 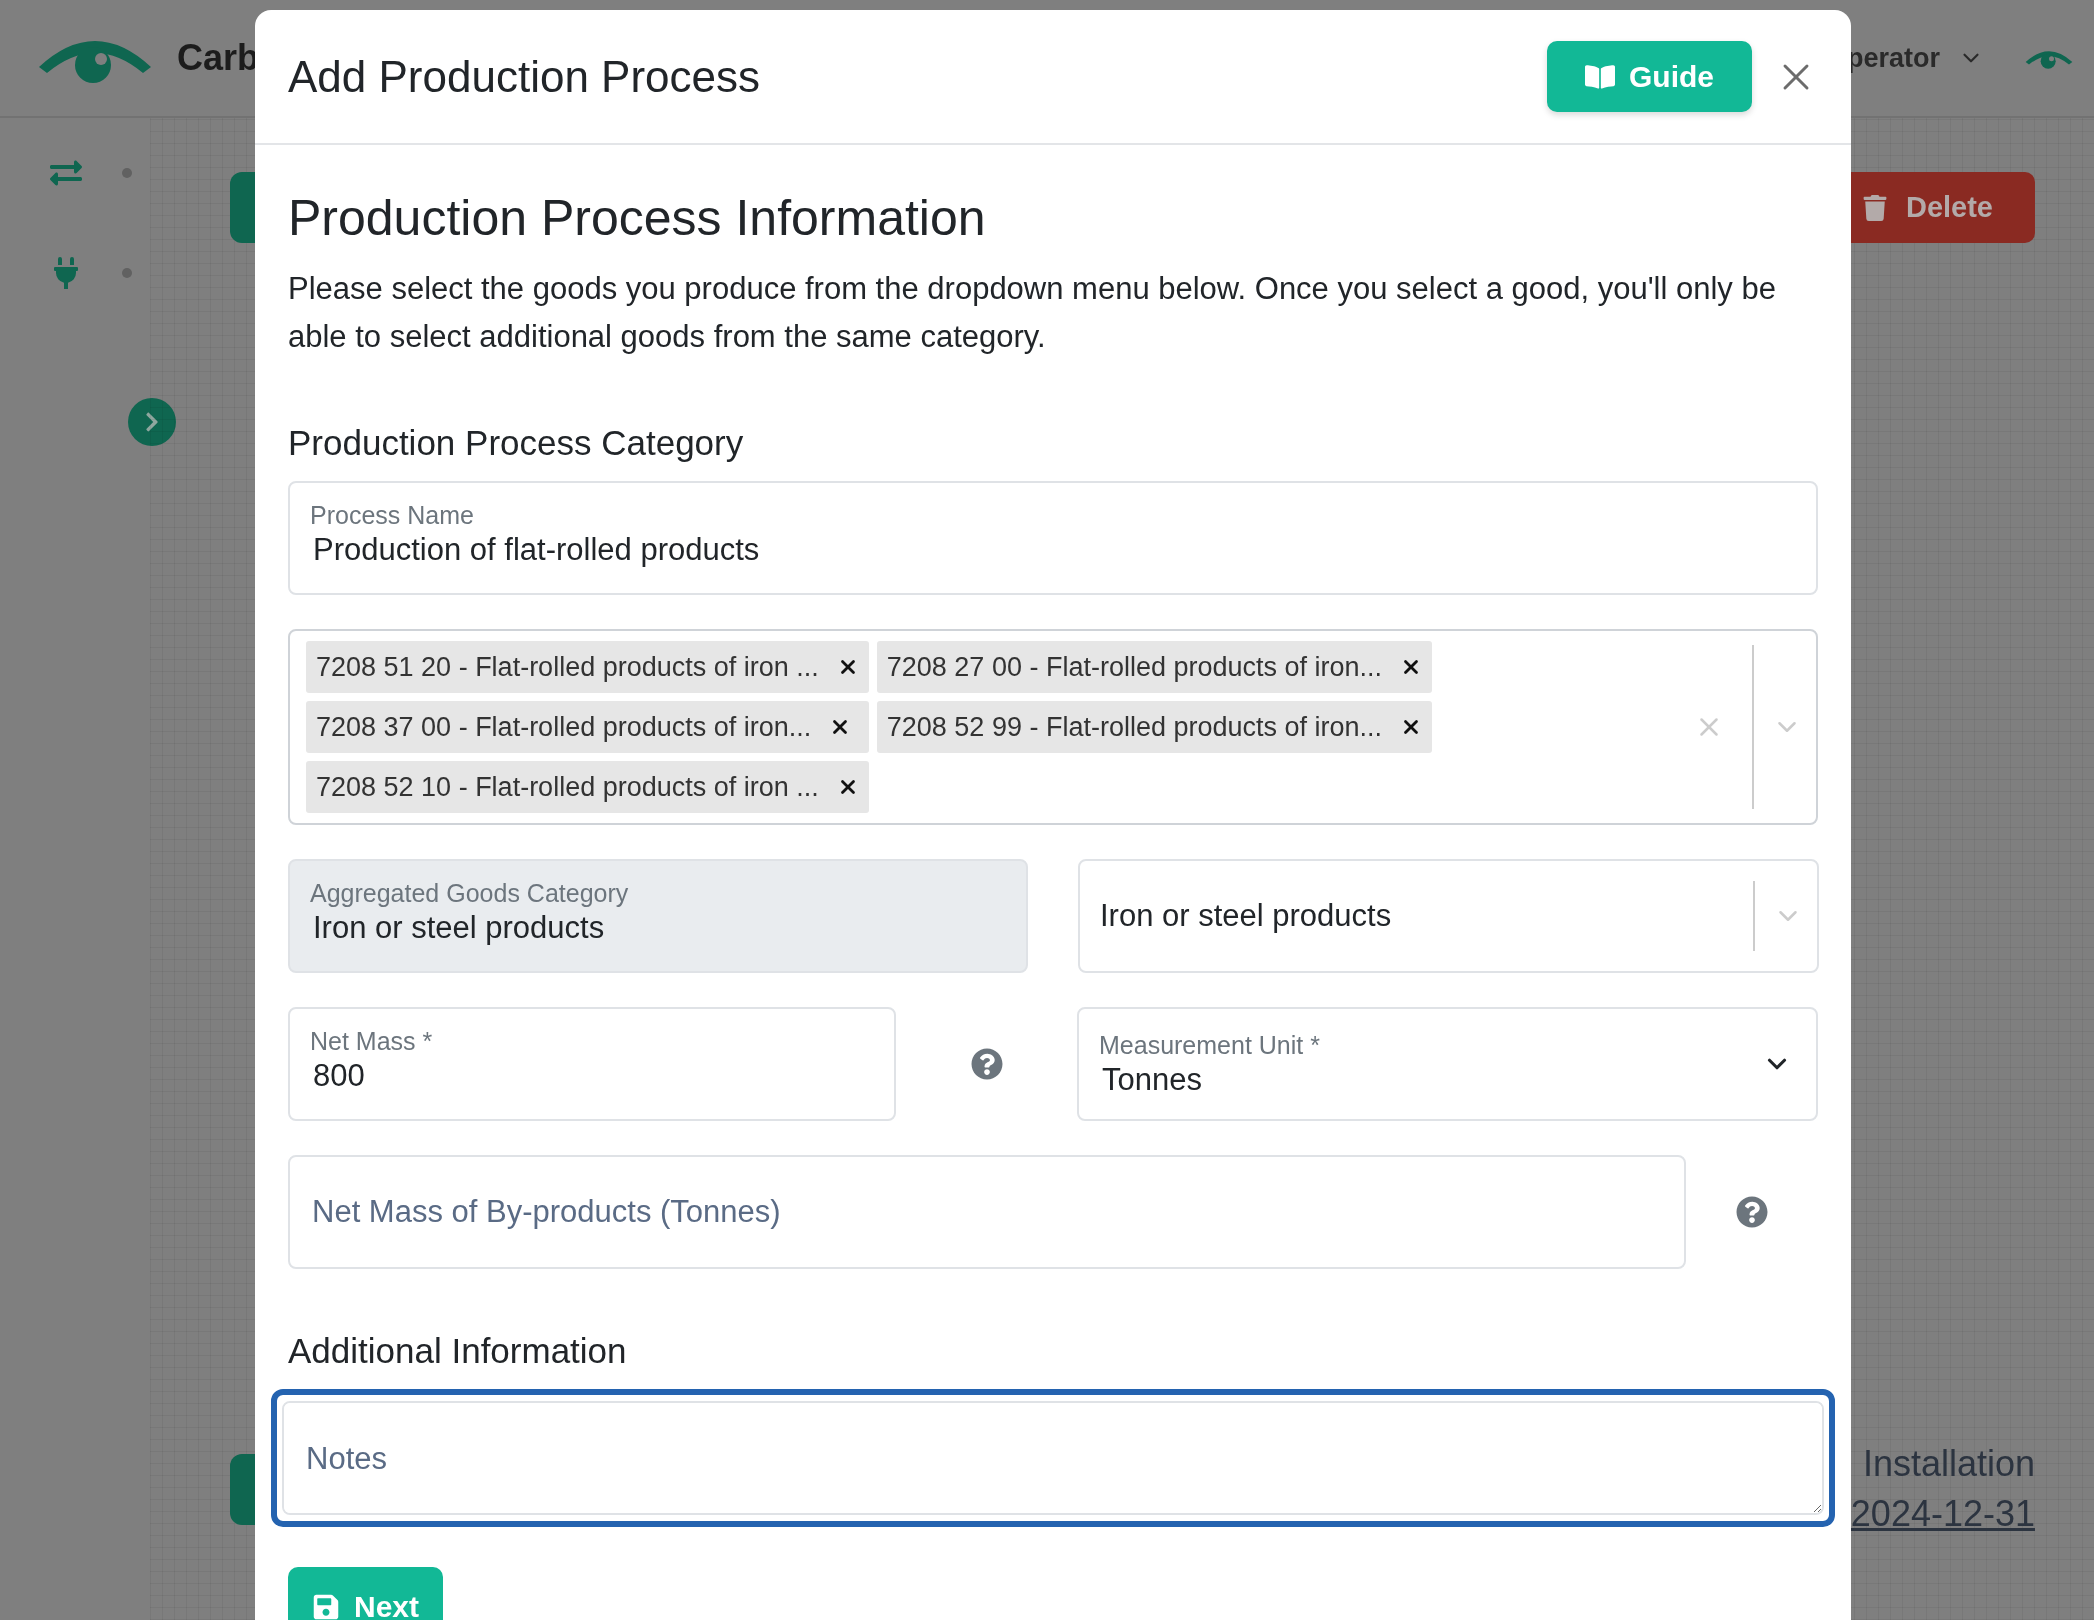 I want to click on section-heading: Production Process Category, so click(x=516, y=443).